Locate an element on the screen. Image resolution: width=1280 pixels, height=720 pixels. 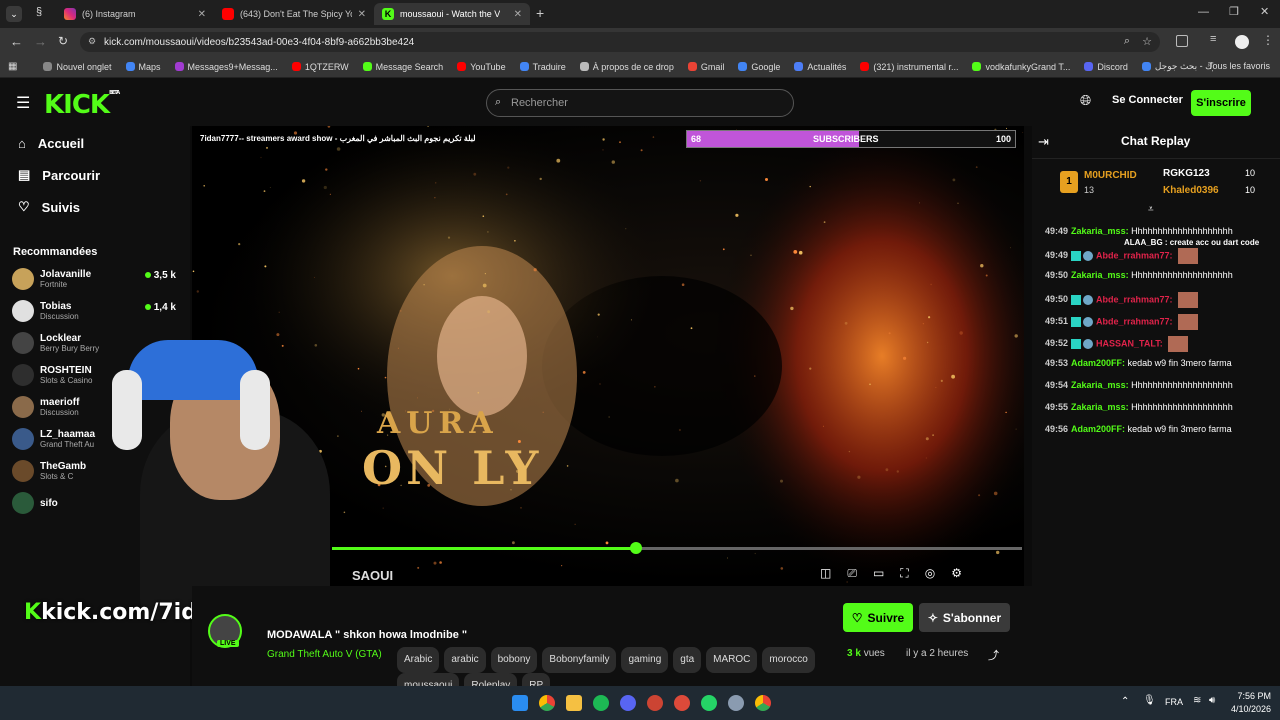
tab-instagram: (6) Instagram ✕ is located at coordinates (135, 14).